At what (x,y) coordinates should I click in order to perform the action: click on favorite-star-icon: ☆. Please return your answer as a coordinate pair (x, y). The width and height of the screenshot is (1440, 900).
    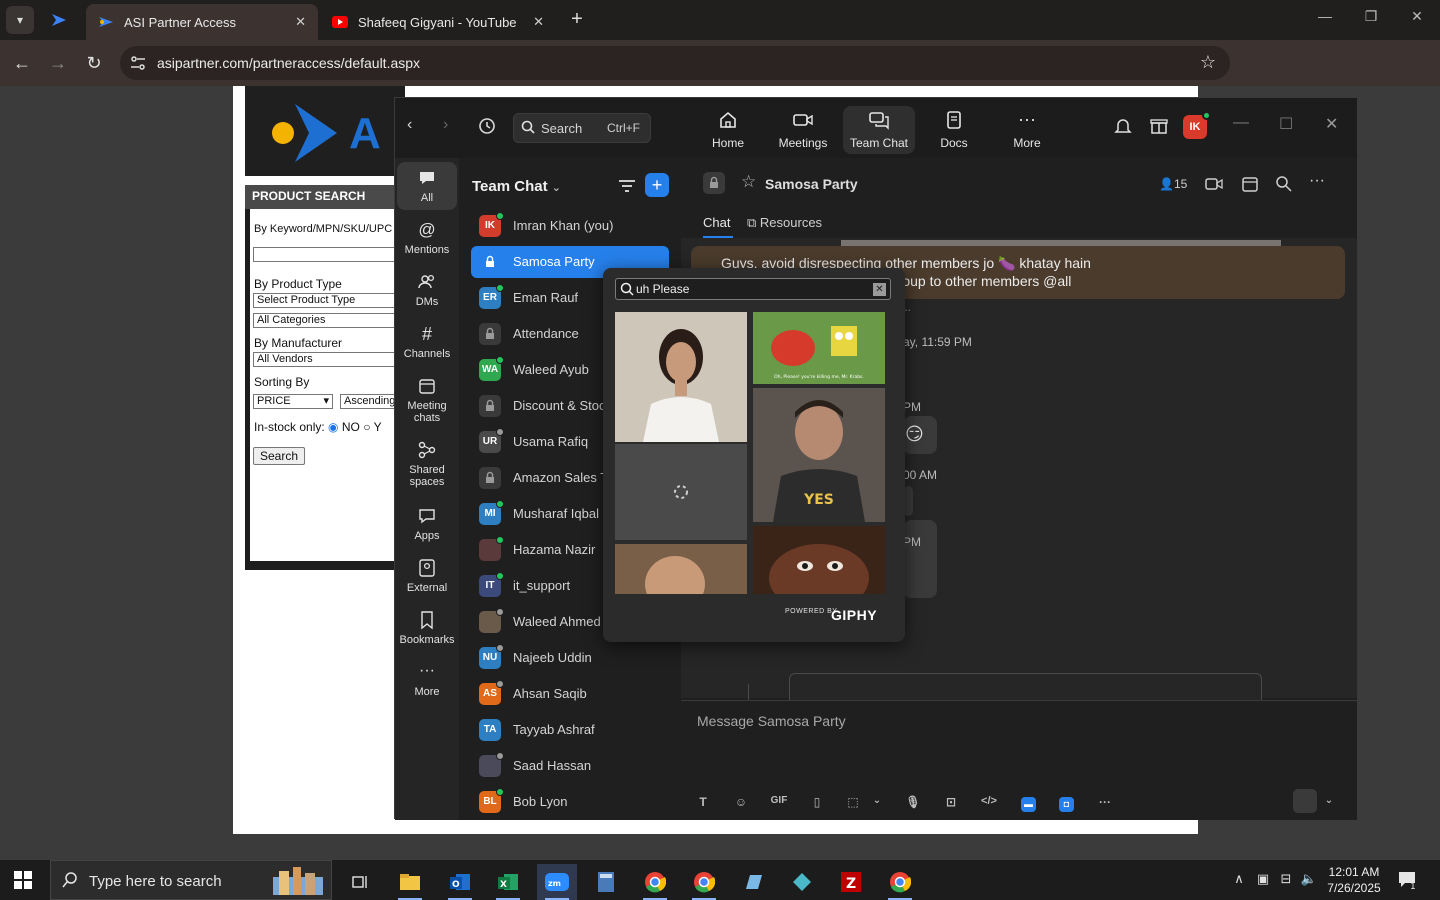
    Looking at the image, I should click on (748, 182).